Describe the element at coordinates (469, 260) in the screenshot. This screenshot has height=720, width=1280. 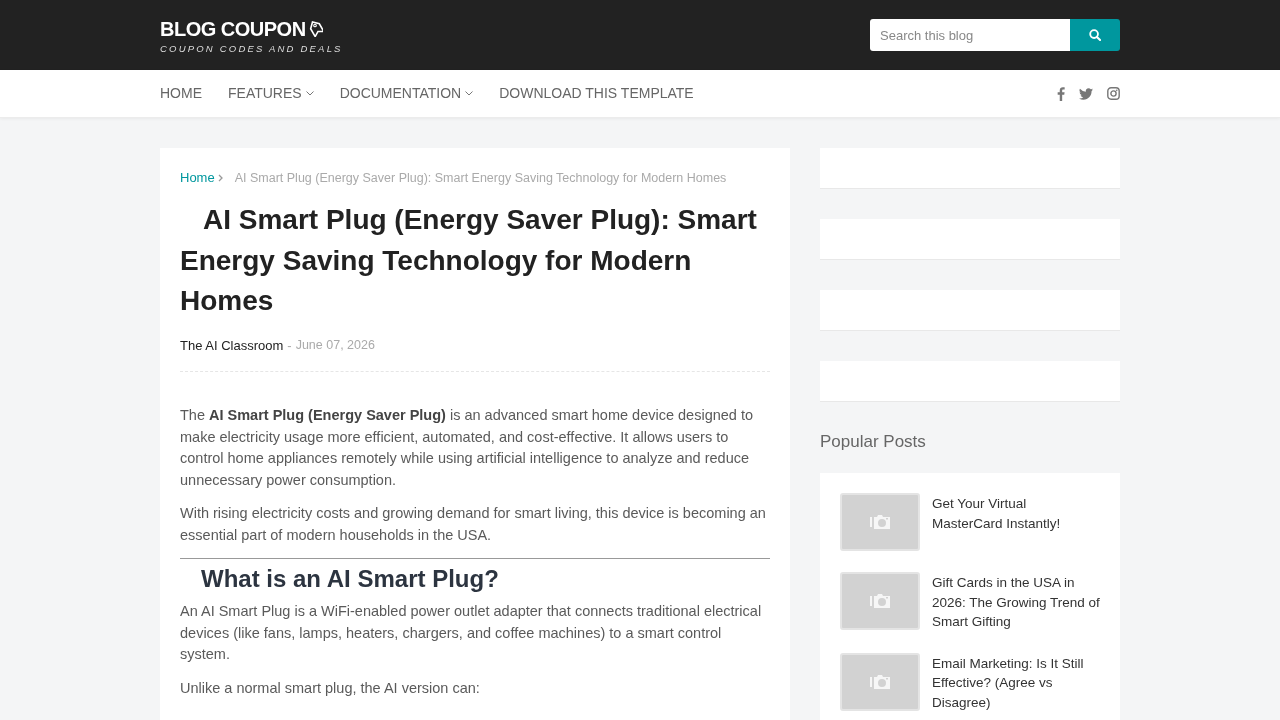
I see `post-title: AI Smart Plug (Energy Saver Plug): Smart Energy Saving Technology for Modern Homes` at that location.